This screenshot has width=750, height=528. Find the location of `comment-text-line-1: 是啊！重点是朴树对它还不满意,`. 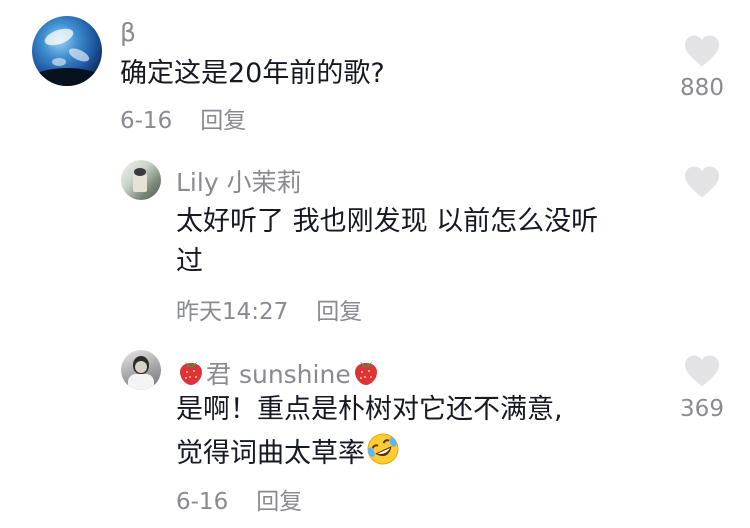

comment-text-line-1: 是啊！重点是朴树对它还不满意, is located at coordinates (369, 409).